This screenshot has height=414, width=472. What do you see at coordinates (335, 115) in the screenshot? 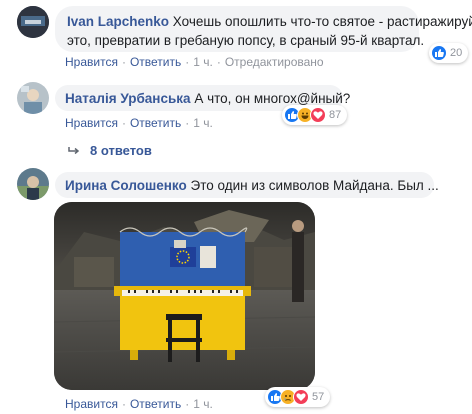
I see `reaction-count: 87` at bounding box center [335, 115].